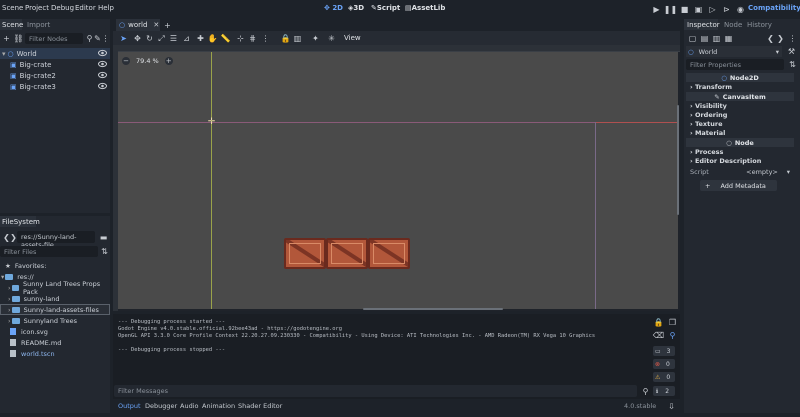  Describe the element at coordinates (664, 351) in the screenshot. I see `messages-toggle: ▭ 3` at that location.